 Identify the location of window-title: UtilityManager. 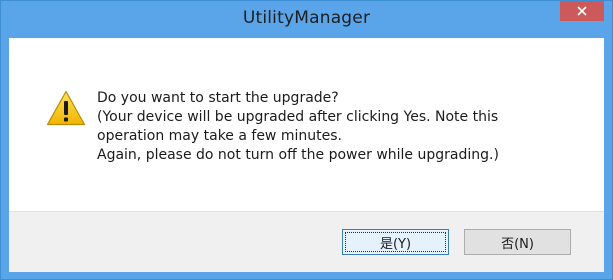
(306, 18).